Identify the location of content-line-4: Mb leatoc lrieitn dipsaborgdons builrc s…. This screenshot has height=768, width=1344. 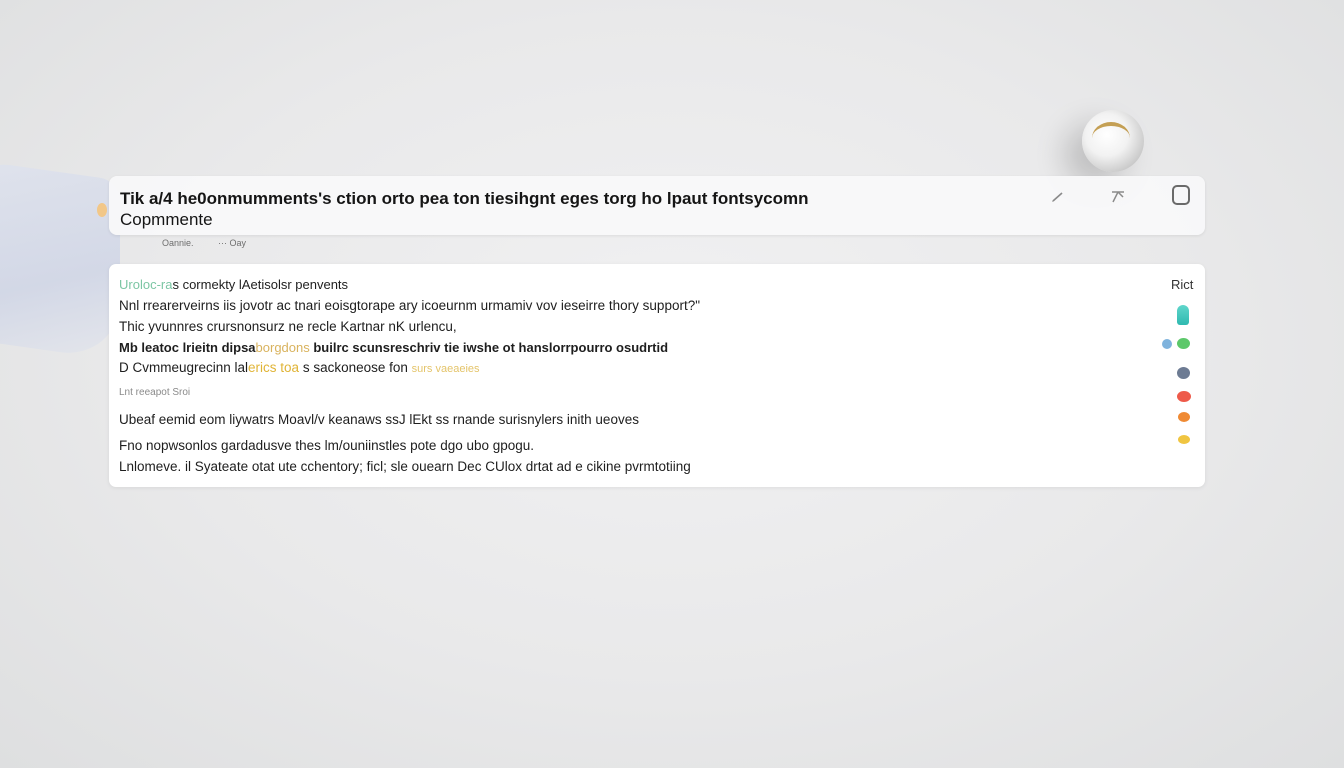
(393, 347).